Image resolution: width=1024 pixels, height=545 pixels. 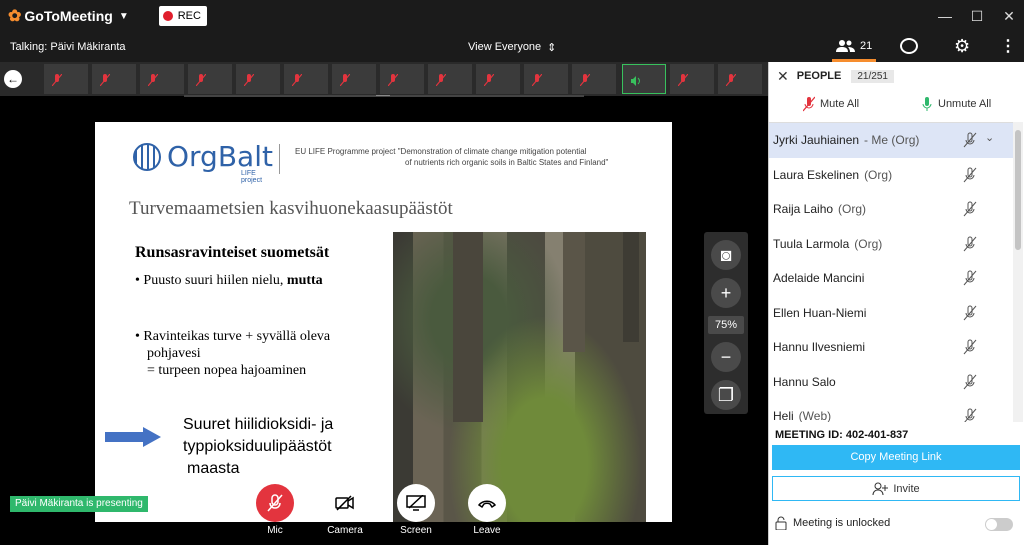 I want to click on zoom-in-button: +, so click(x=726, y=293).